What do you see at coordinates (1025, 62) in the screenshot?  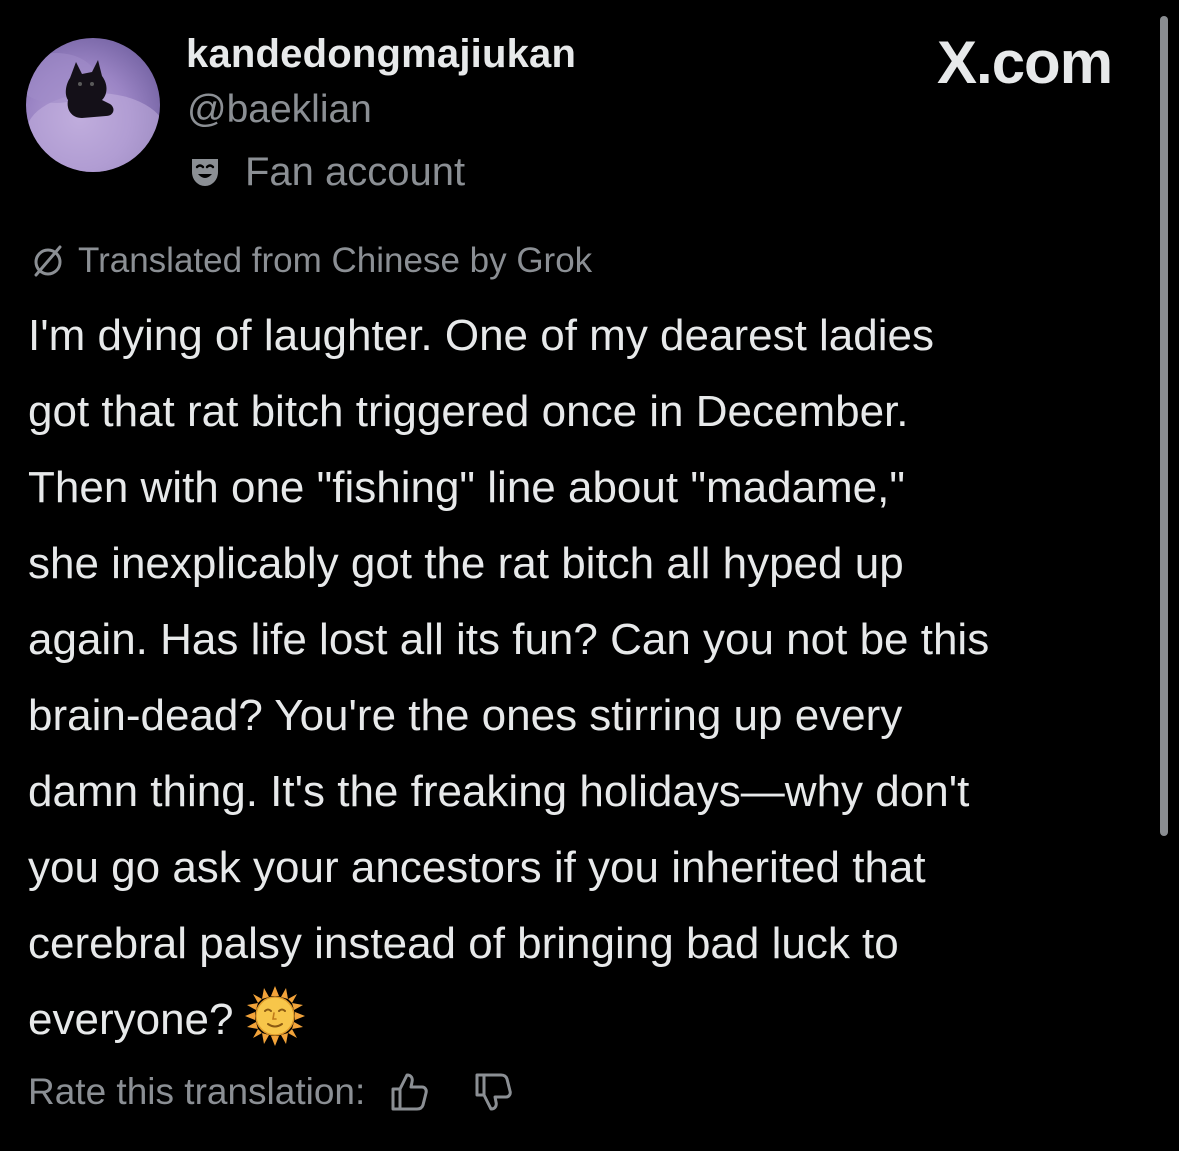 I see `x-com-watermark: X.com` at bounding box center [1025, 62].